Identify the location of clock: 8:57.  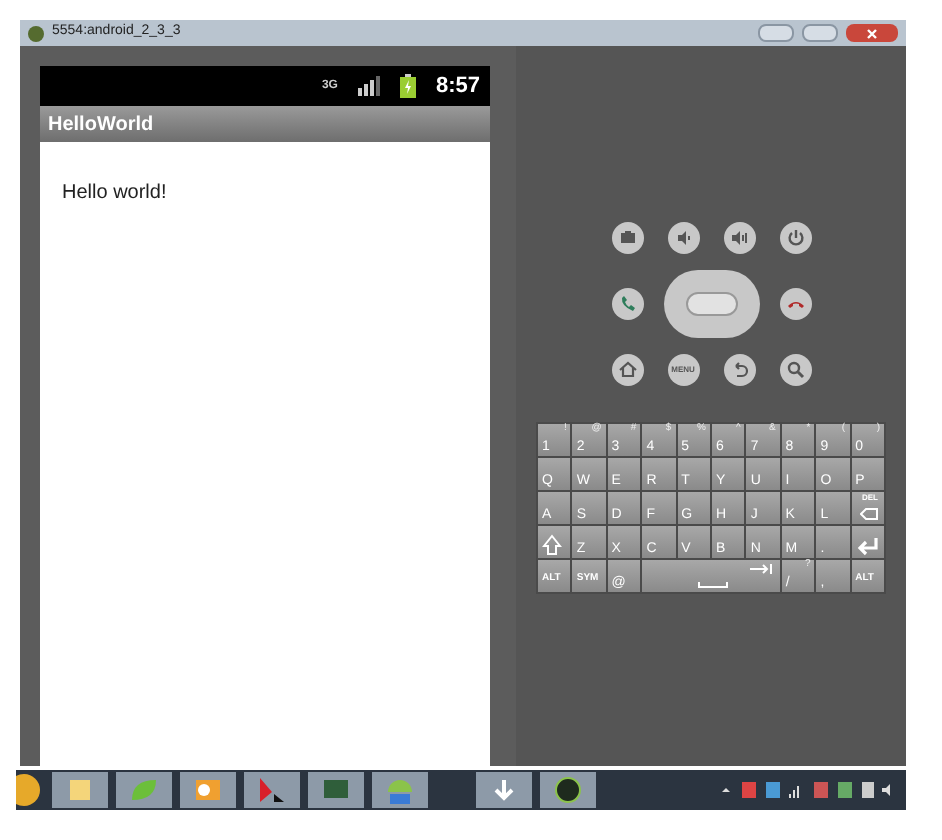
(457, 86).